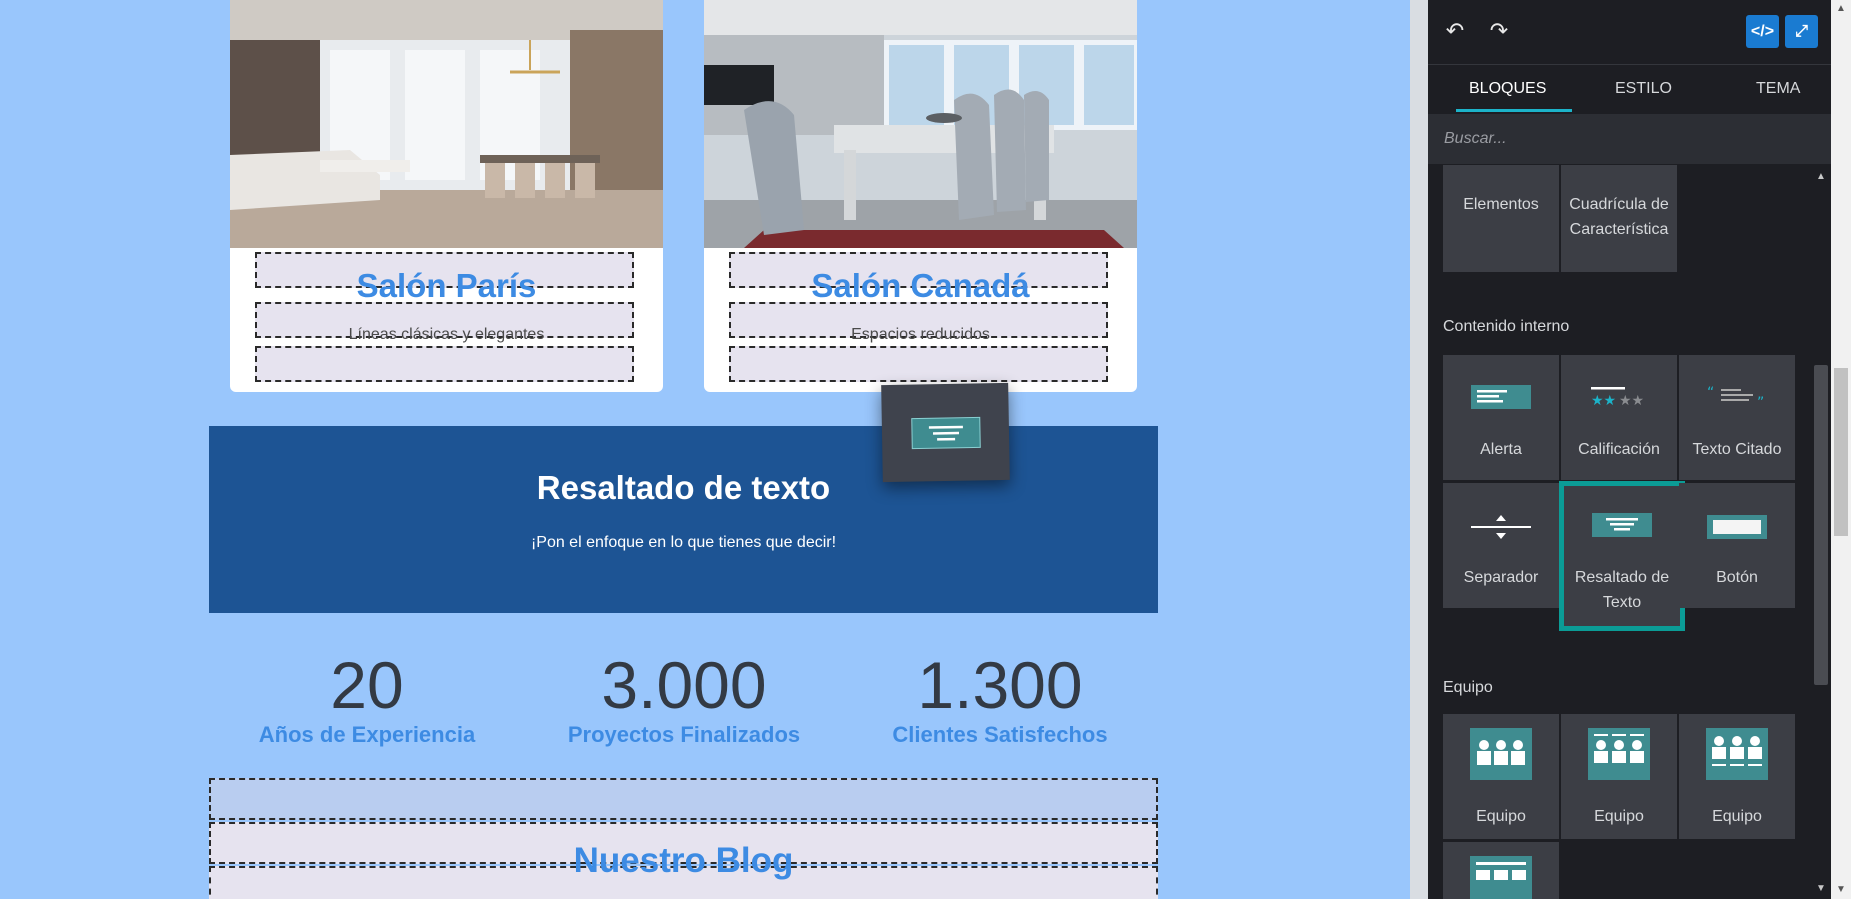  I want to click on block-tile-label: Elementos, so click(1501, 204).